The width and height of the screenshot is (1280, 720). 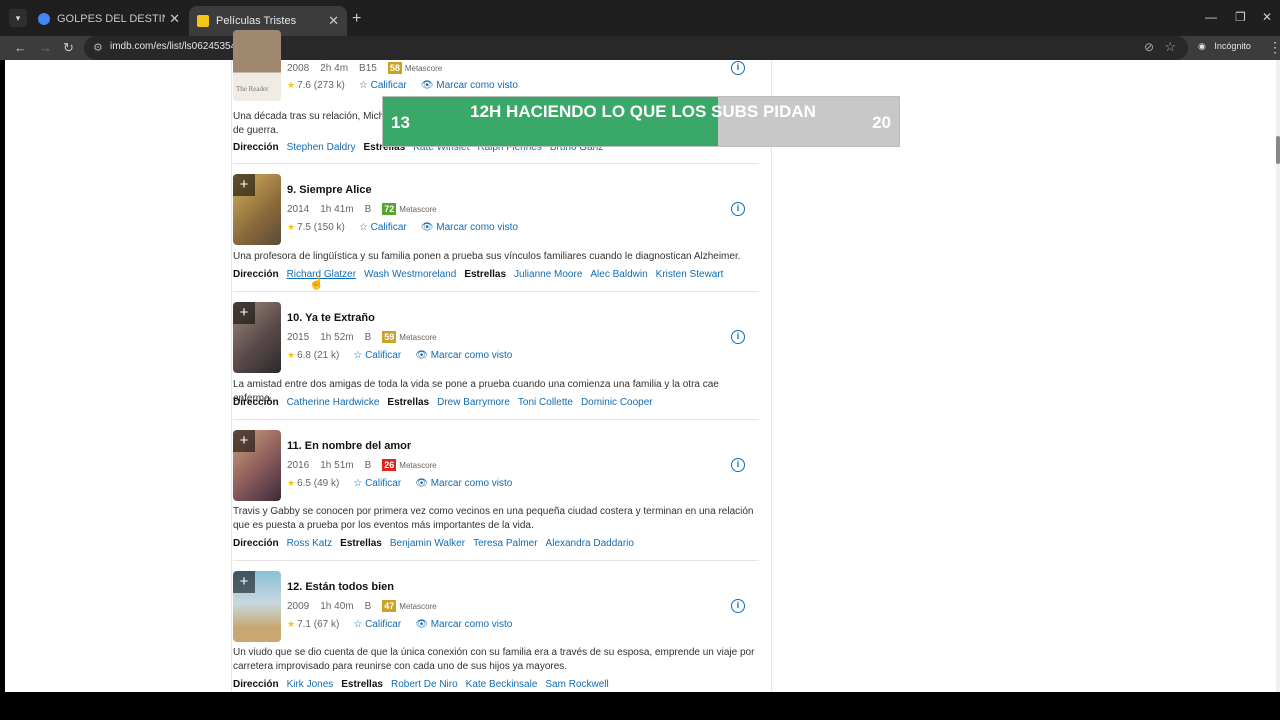 What do you see at coordinates (256, 21) in the screenshot?
I see `tab-title: Películas Tristes` at bounding box center [256, 21].